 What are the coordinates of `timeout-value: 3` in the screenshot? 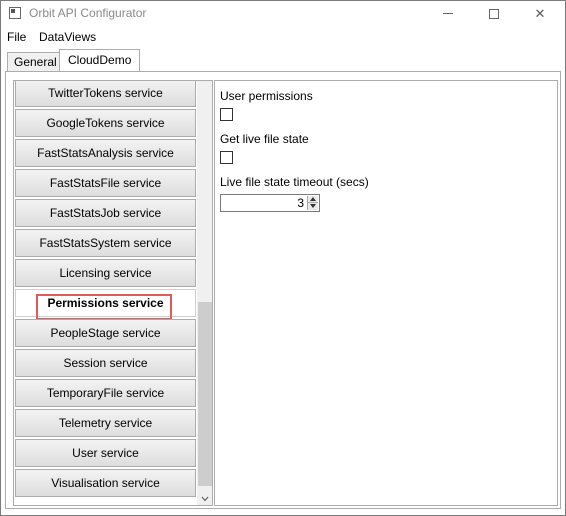 It's located at (300, 203).